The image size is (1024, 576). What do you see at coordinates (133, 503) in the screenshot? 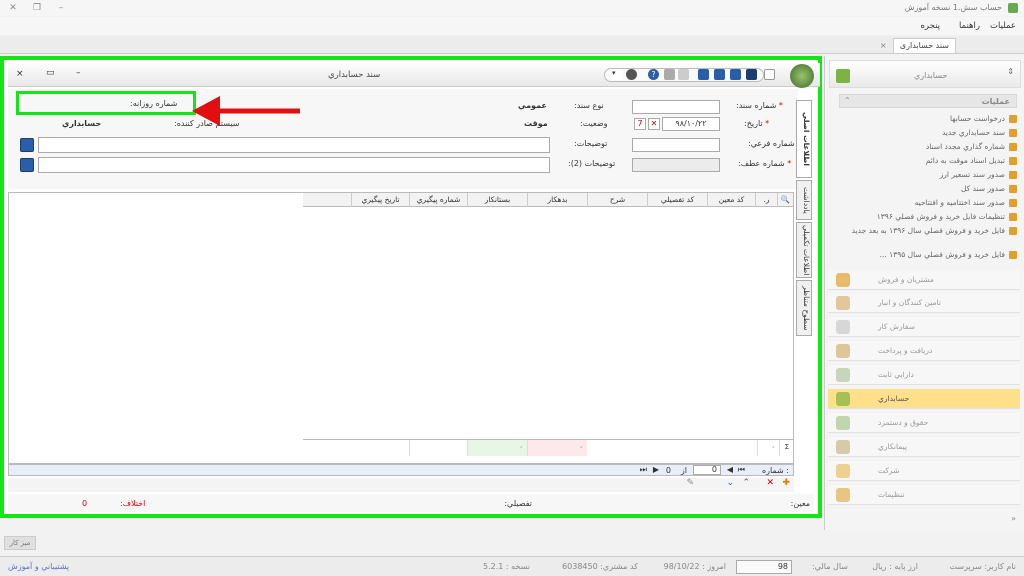
I see `diff-label: اختلاف:` at bounding box center [133, 503].